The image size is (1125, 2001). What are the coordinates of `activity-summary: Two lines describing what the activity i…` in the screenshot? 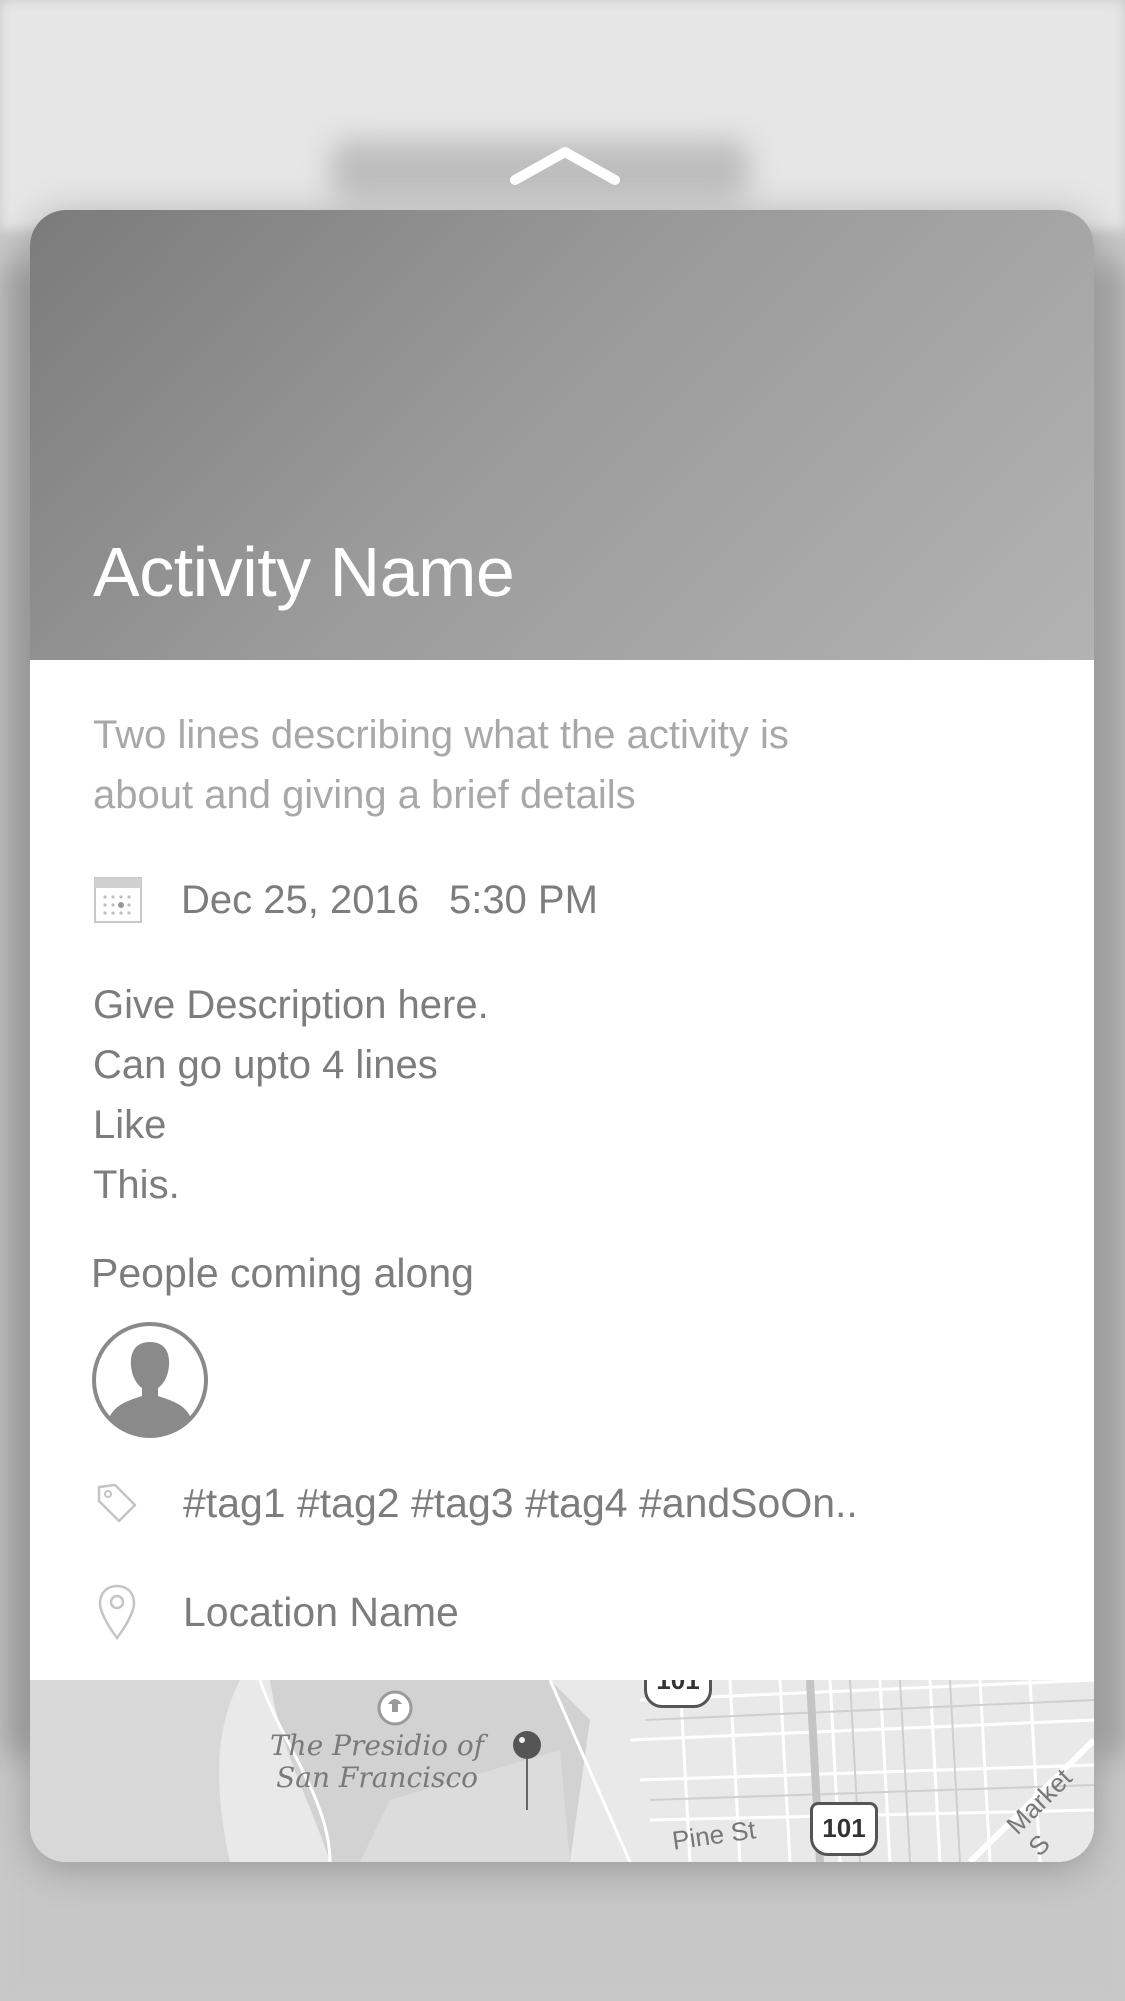 It's located at (503, 765).